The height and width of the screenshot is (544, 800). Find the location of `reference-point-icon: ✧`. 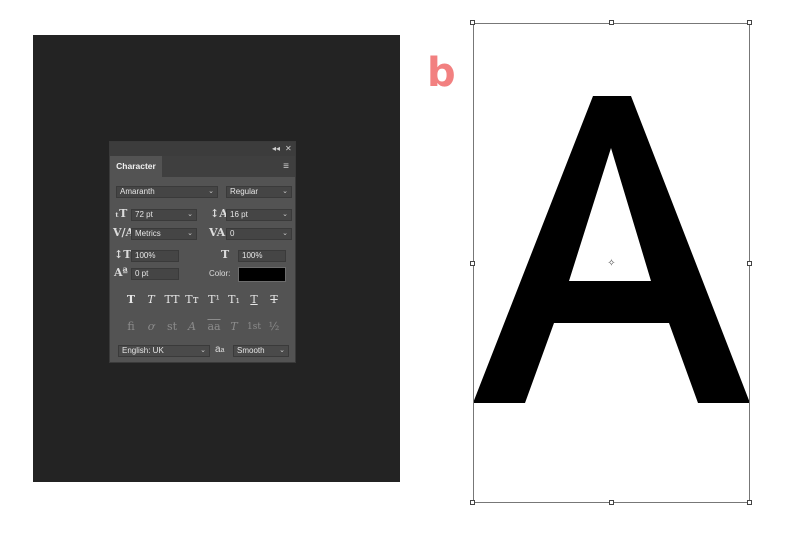

reference-point-icon: ✧ is located at coordinates (611, 264).